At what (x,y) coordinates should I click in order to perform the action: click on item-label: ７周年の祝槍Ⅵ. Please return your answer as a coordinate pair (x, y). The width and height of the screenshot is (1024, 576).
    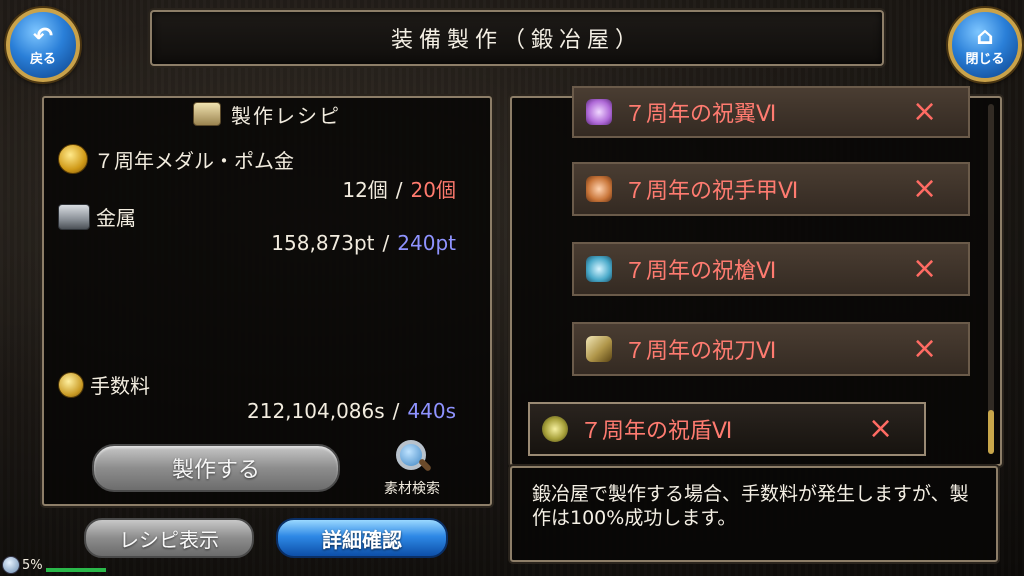
    Looking at the image, I should click on (700, 271).